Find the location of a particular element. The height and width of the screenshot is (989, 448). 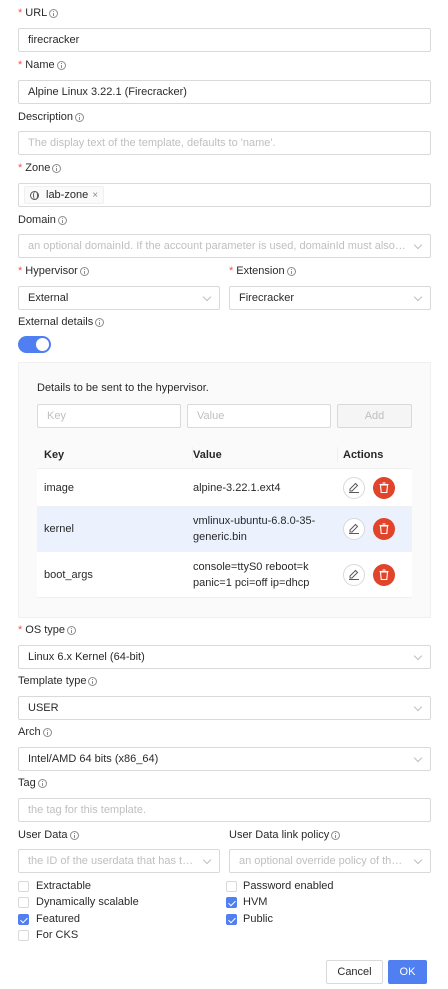

value-input: Value is located at coordinates (259, 416).